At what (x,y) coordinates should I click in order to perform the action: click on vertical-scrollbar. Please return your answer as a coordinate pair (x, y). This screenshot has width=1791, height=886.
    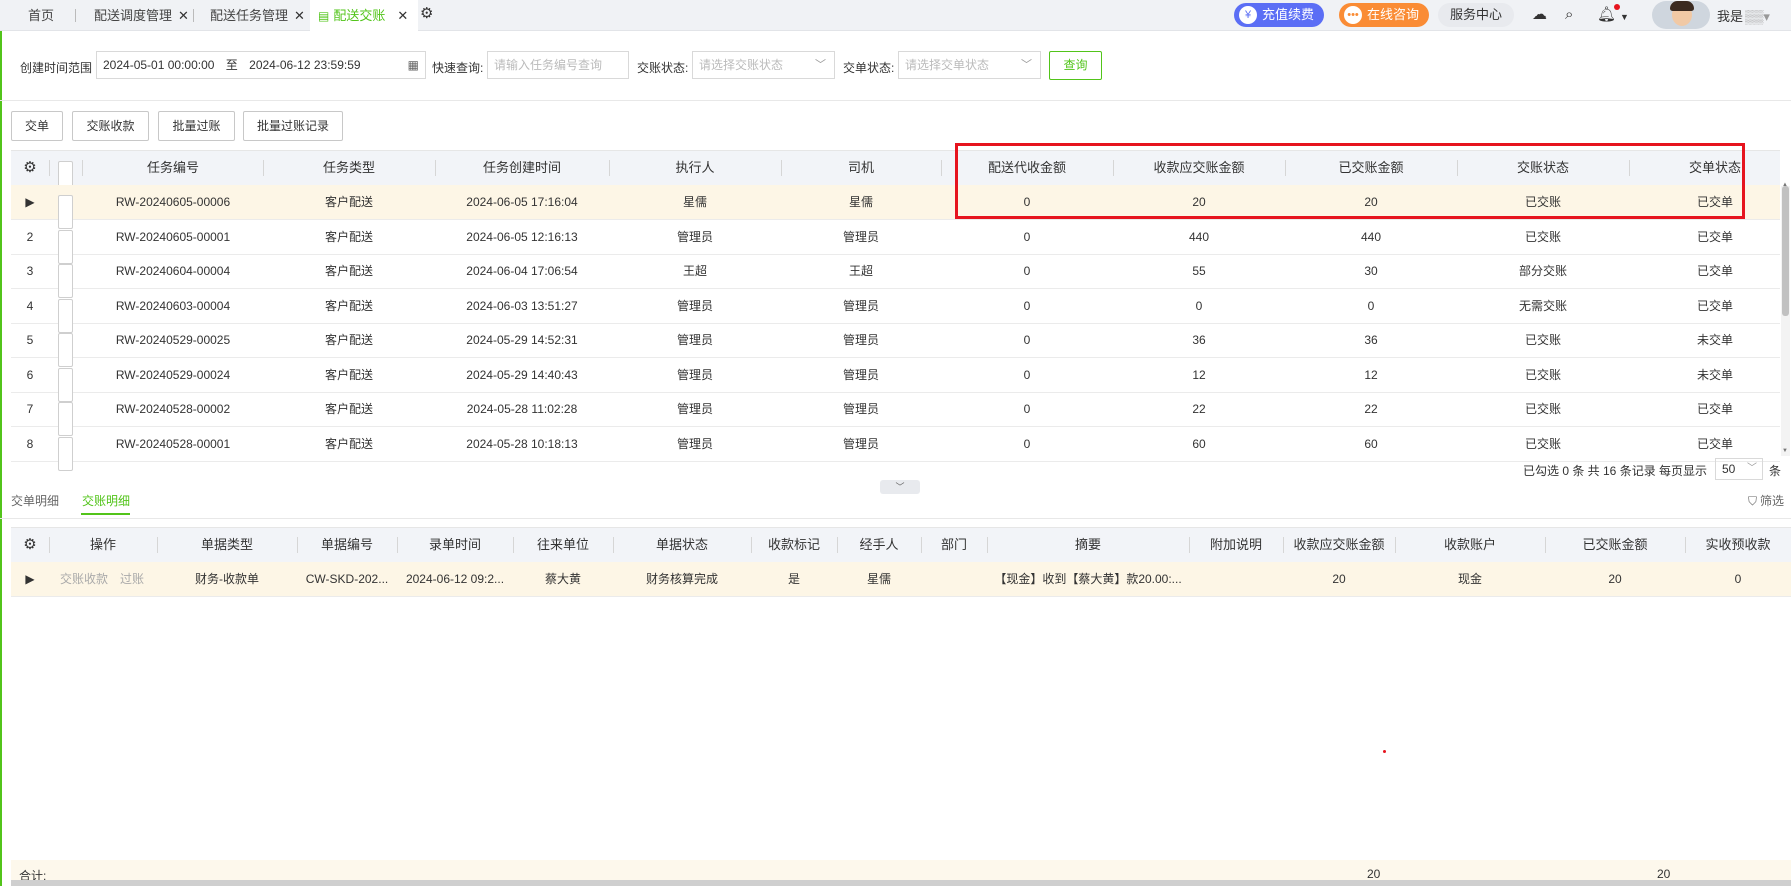
    Looking at the image, I should click on (1785, 321).